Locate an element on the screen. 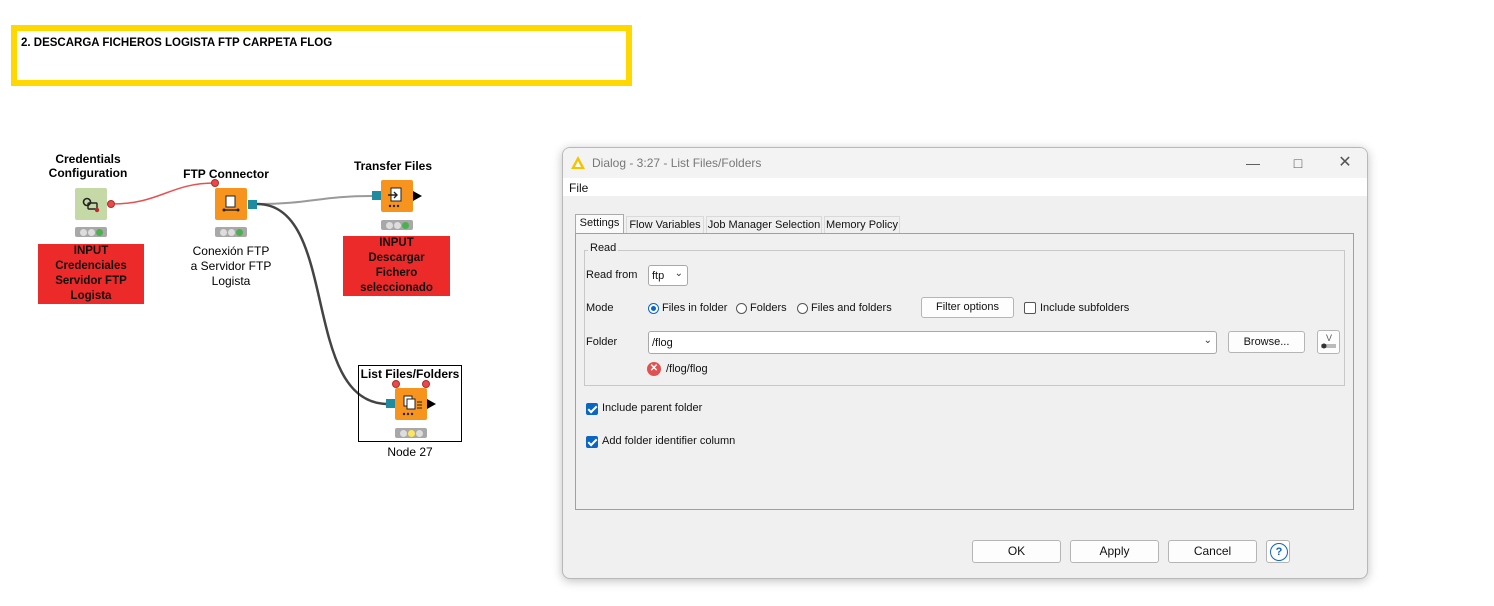 Image resolution: width=1494 pixels, height=606 pixels. help-icon: ? is located at coordinates (1279, 552).